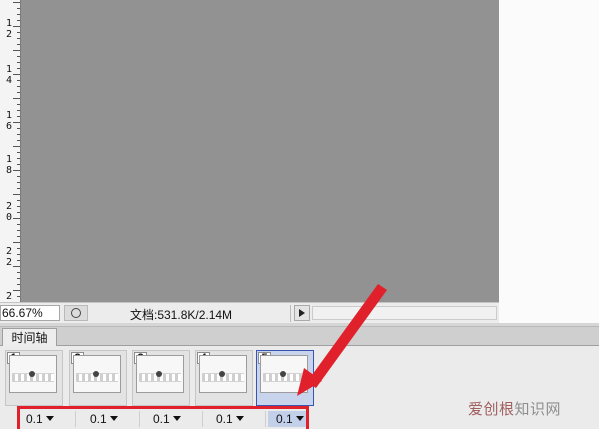  What do you see at coordinates (29, 337) in the screenshot?
I see `tab-timeline: 时间轴` at bounding box center [29, 337].